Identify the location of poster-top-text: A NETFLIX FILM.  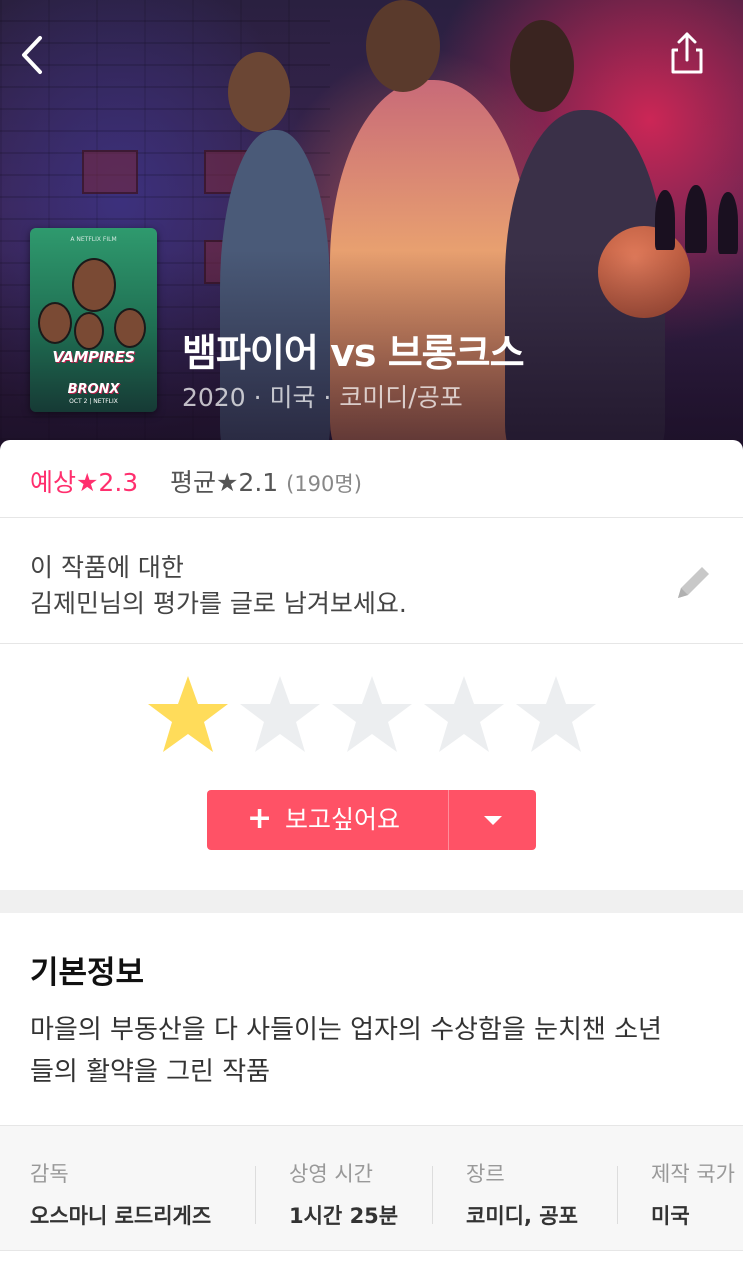
(93, 239).